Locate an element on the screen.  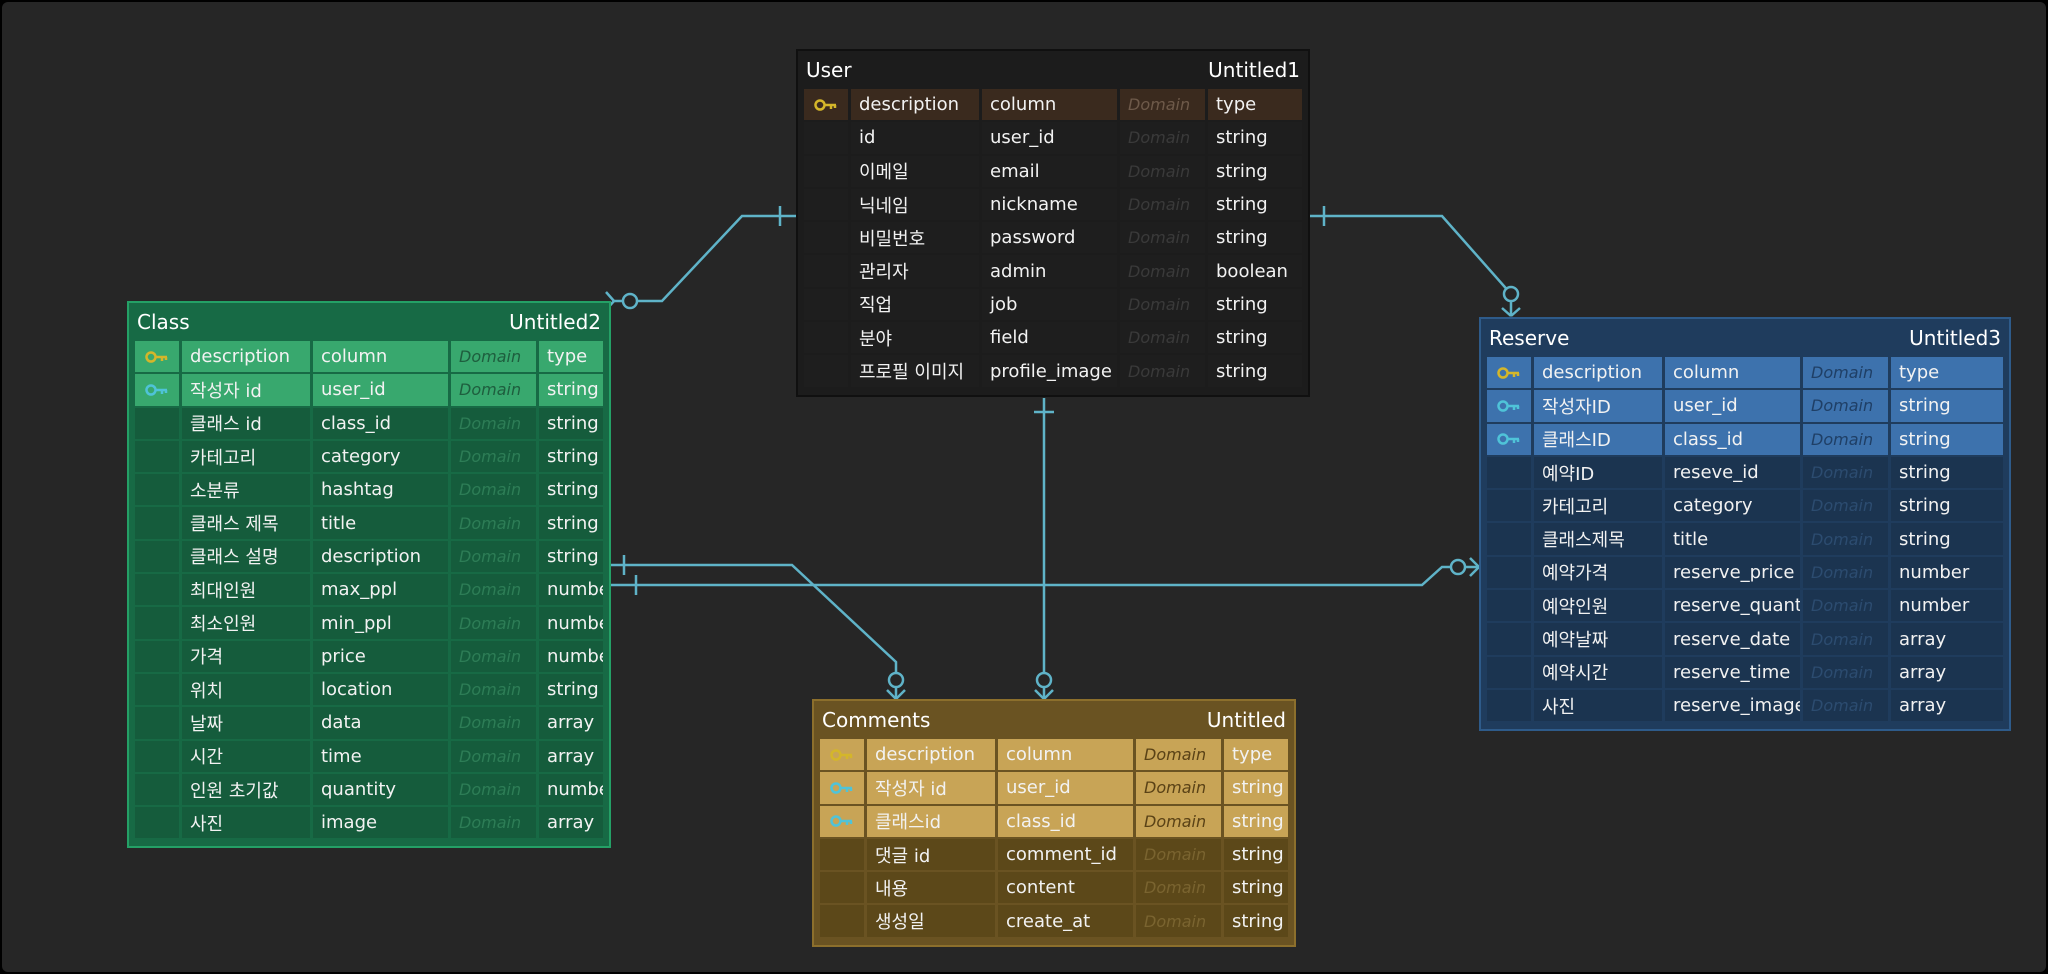
column-row: 클래스ID class_id Domain string is located at coordinates (1745, 439).